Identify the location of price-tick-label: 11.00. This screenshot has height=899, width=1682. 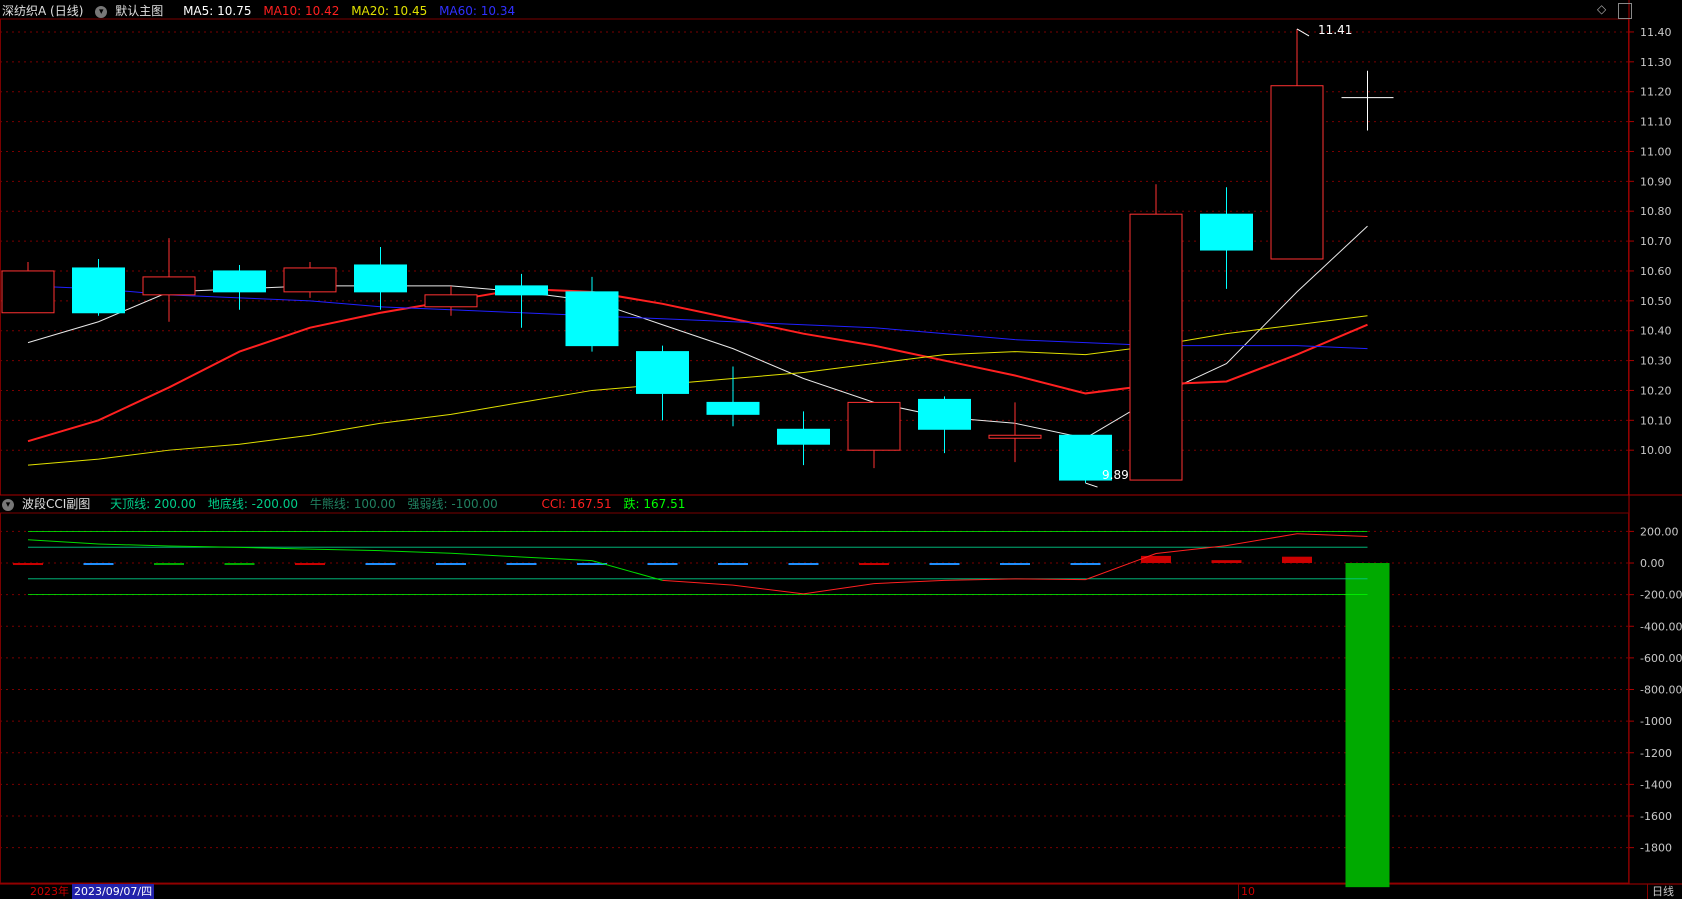
(1656, 151).